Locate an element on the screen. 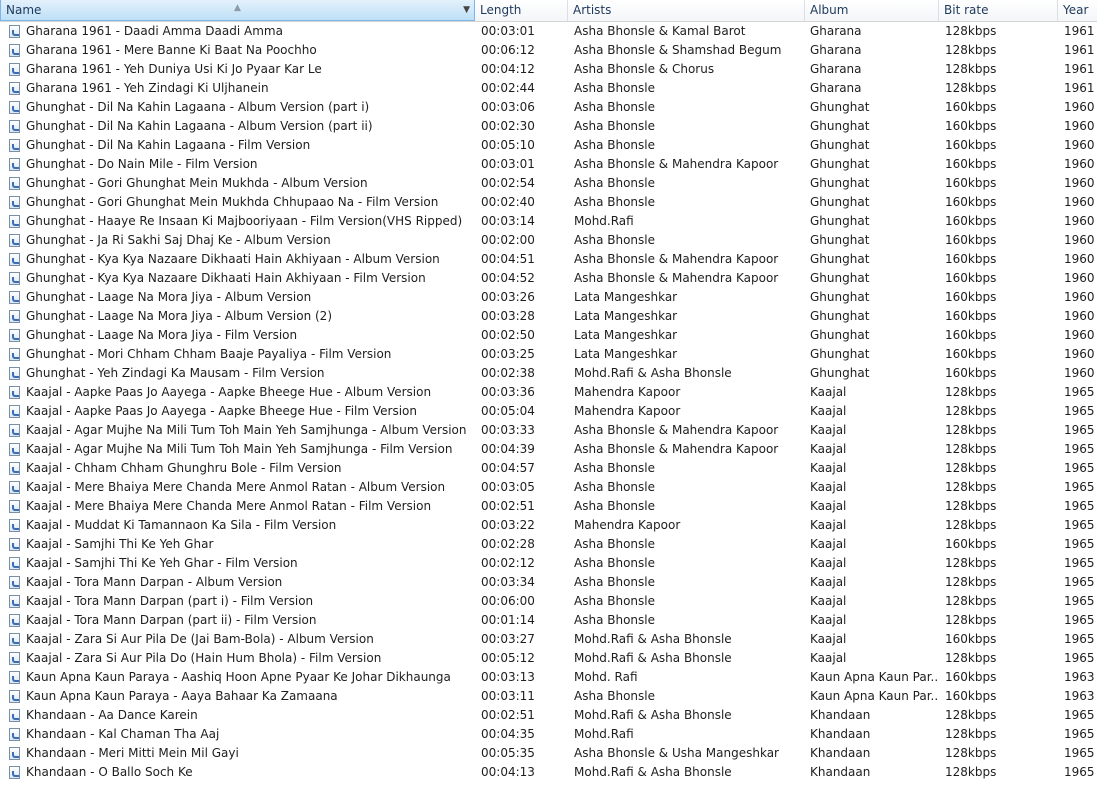 This screenshot has height=791, width=1097. file-length: 00:03:26 is located at coordinates (508, 297).